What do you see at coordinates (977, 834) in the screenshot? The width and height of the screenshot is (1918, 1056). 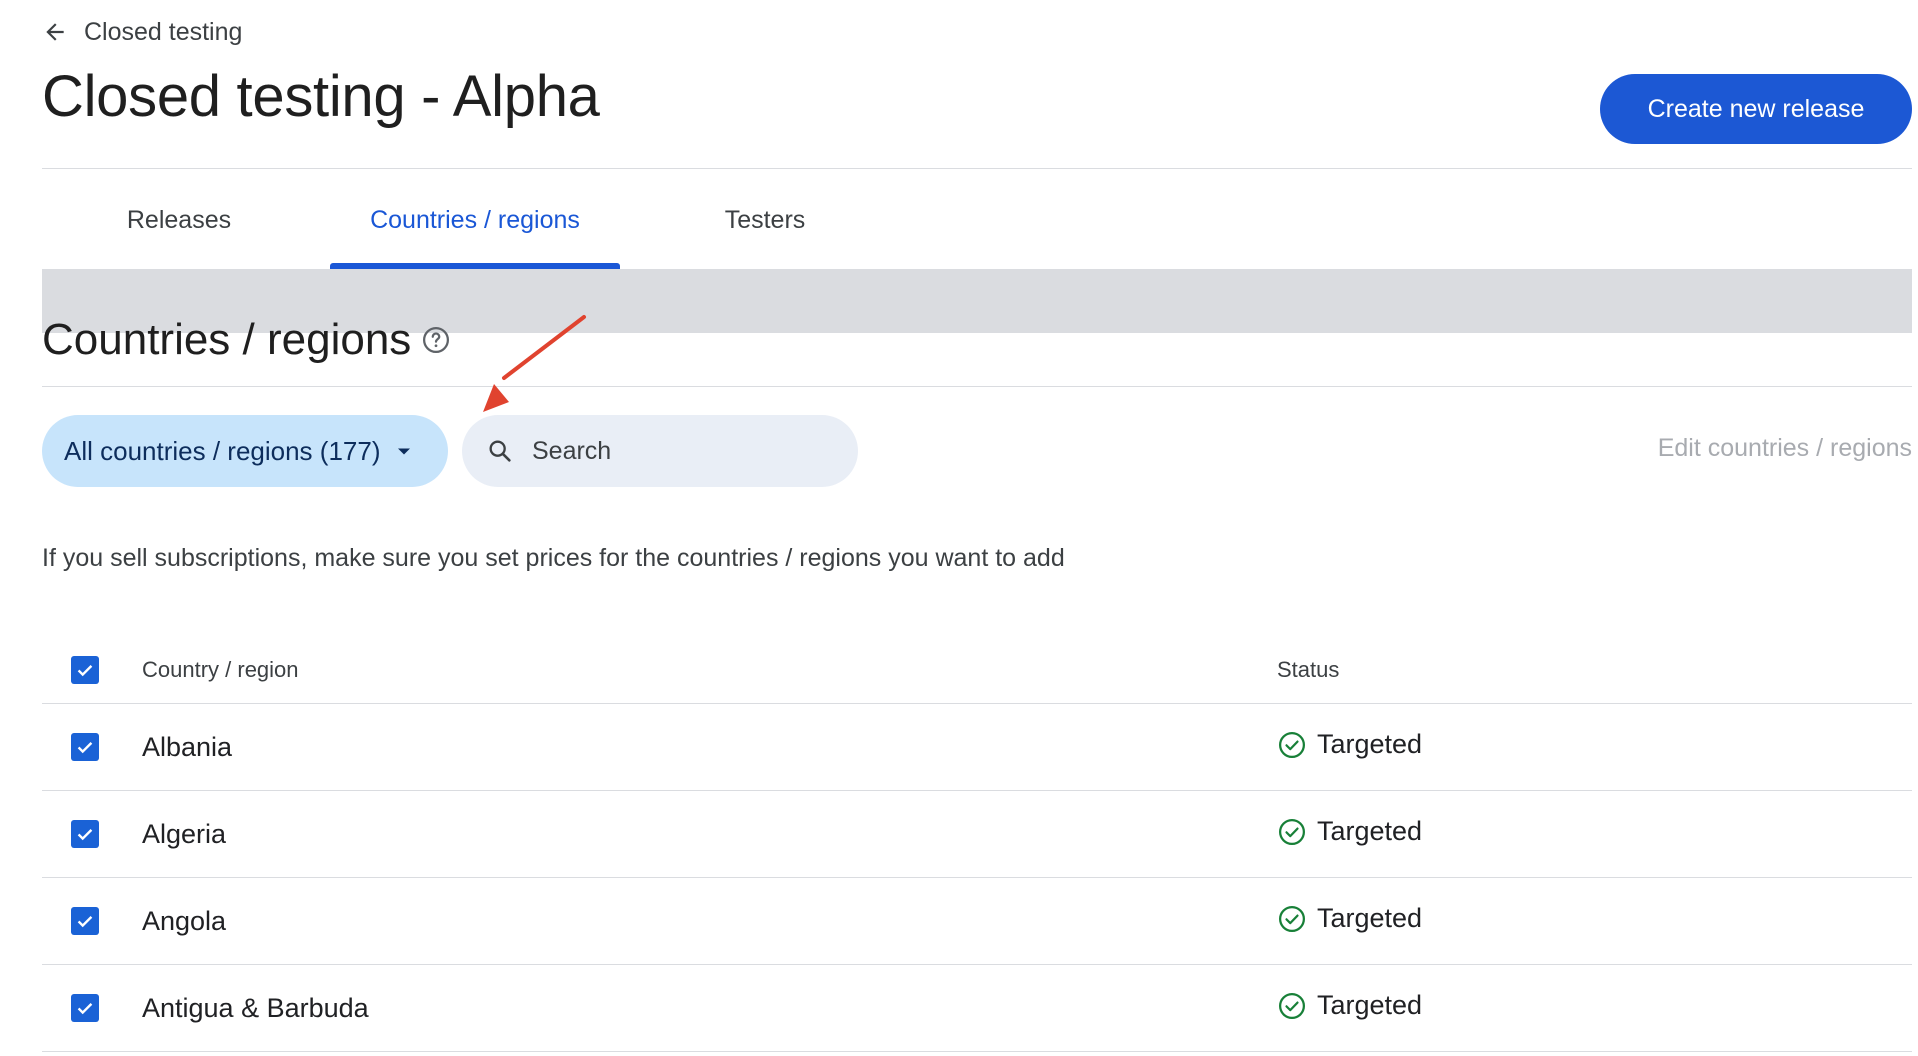 I see `table-row: Algeria Targeted` at bounding box center [977, 834].